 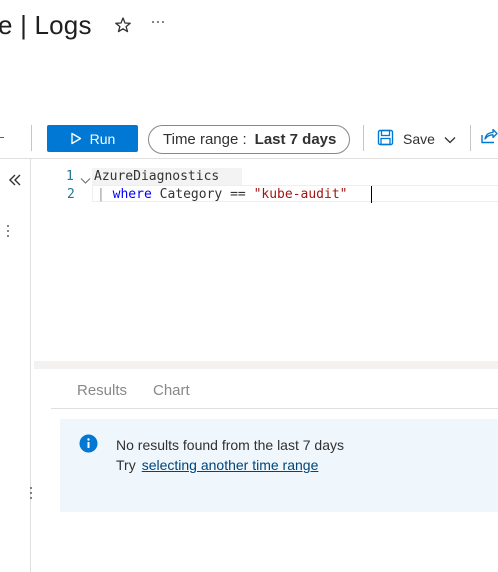 I want to click on pane-divider, so click(x=266, y=365).